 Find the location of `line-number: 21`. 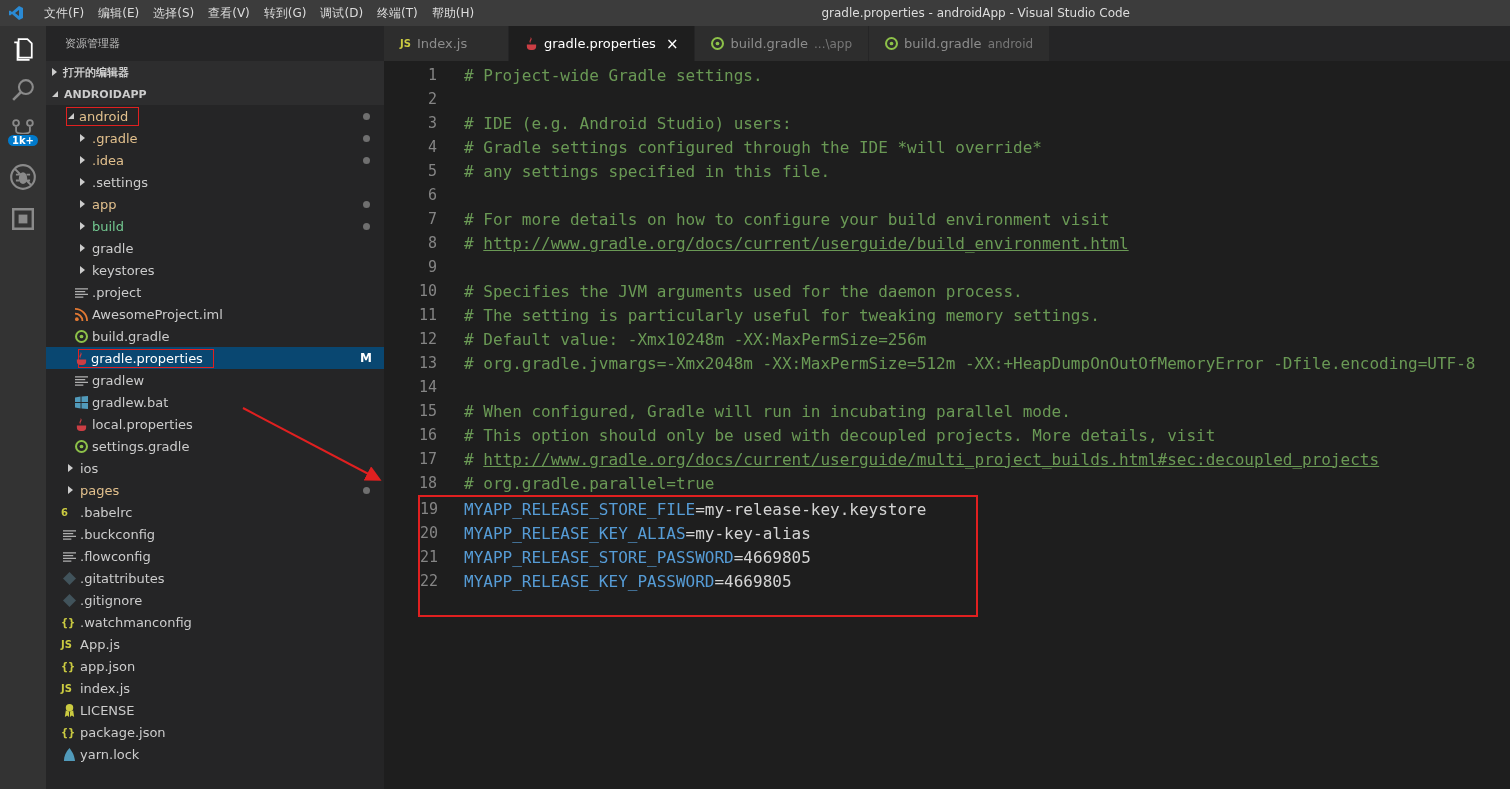

line-number: 21 is located at coordinates (430, 557).